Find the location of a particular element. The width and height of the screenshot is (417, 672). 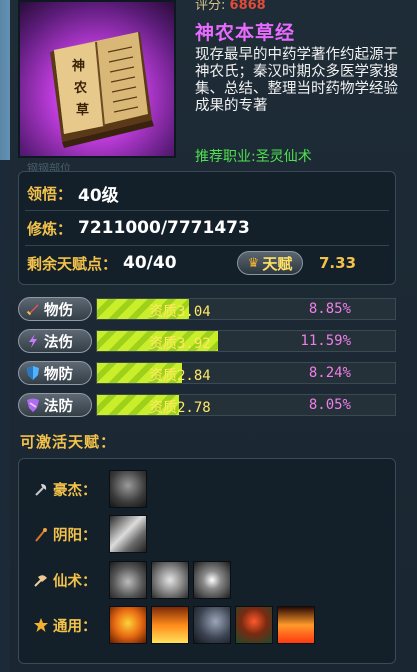

attribute-quality: 资质3.92 is located at coordinates (180, 343).